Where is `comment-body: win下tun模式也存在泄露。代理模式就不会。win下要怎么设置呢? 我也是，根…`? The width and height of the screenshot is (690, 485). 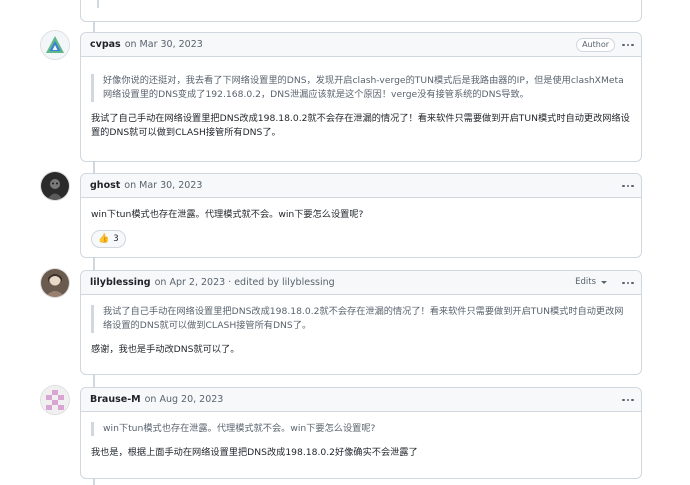
comment-body: win下tun模式也存在泄露。代理模式就不会。win下要怎么设置呢? 我也是，根… is located at coordinates (361, 441).